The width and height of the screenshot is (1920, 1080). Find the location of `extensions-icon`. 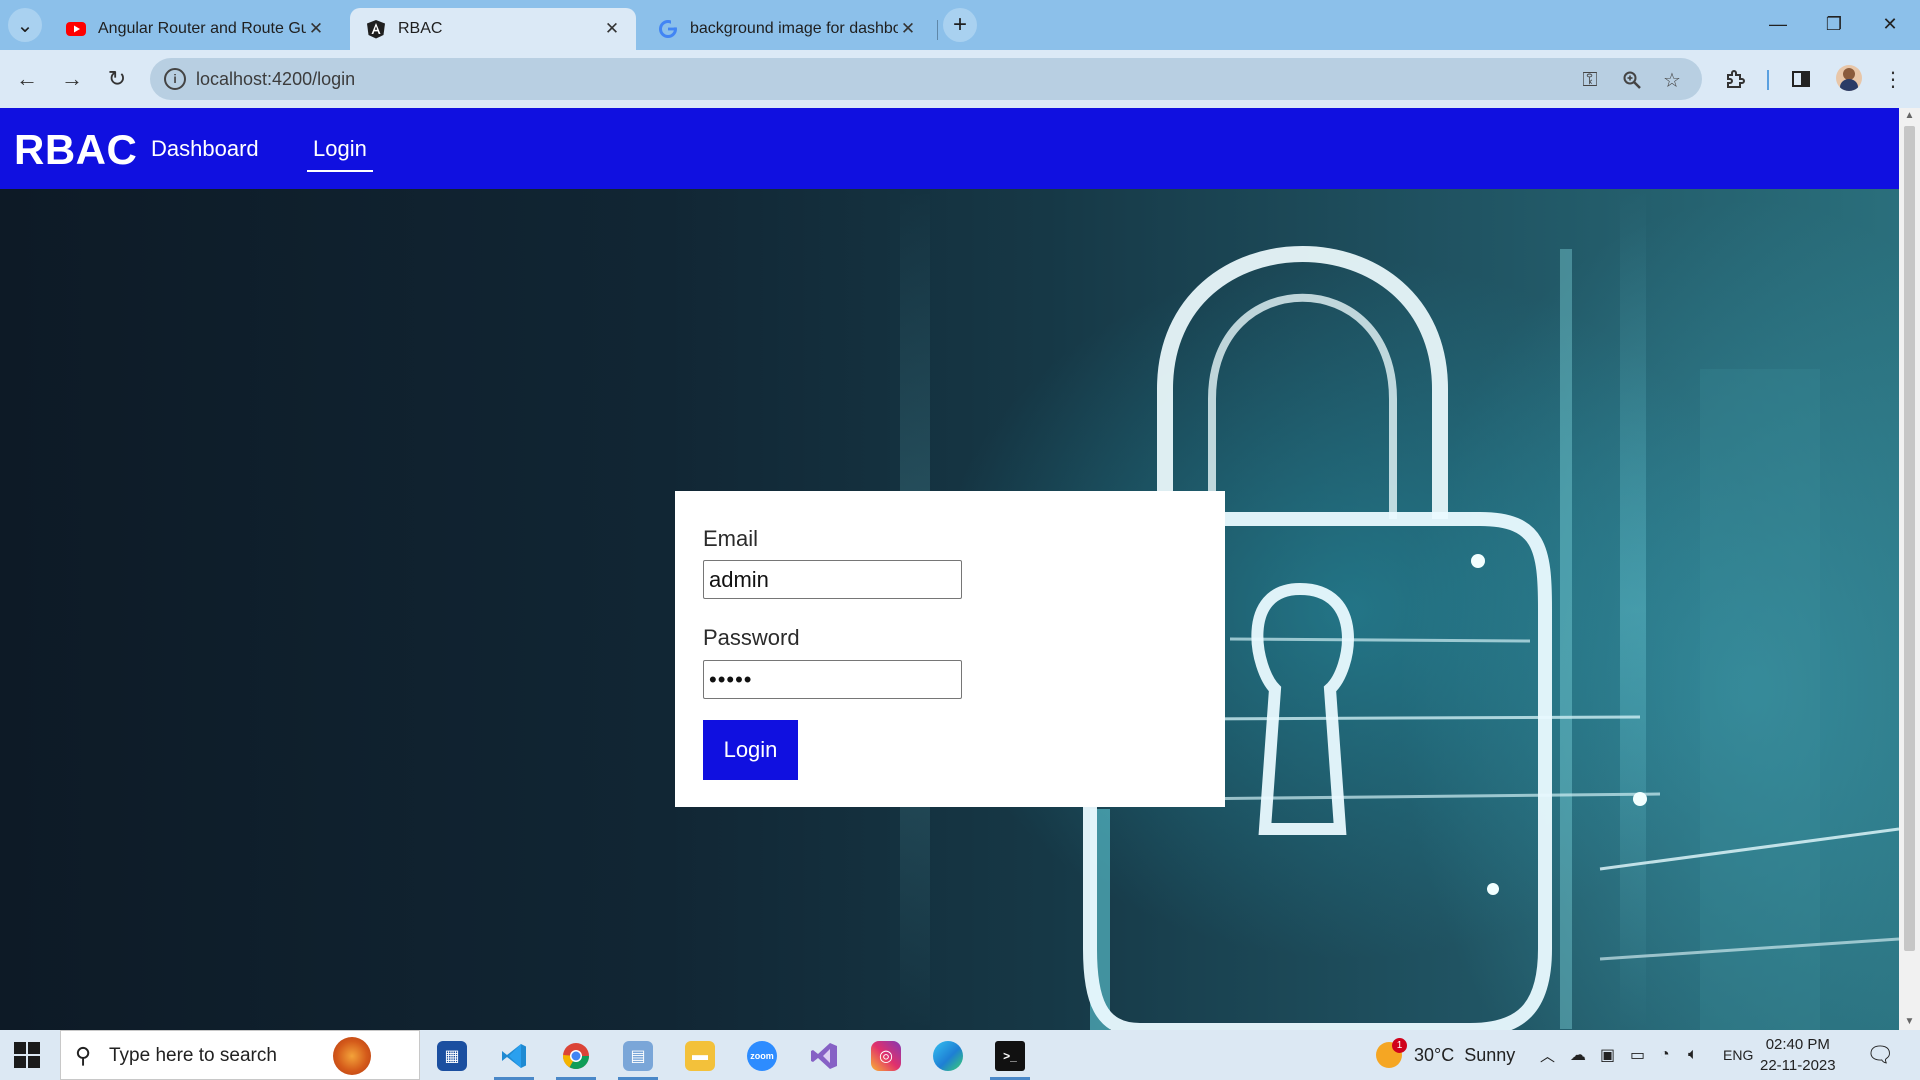

extensions-icon is located at coordinates (1735, 79).